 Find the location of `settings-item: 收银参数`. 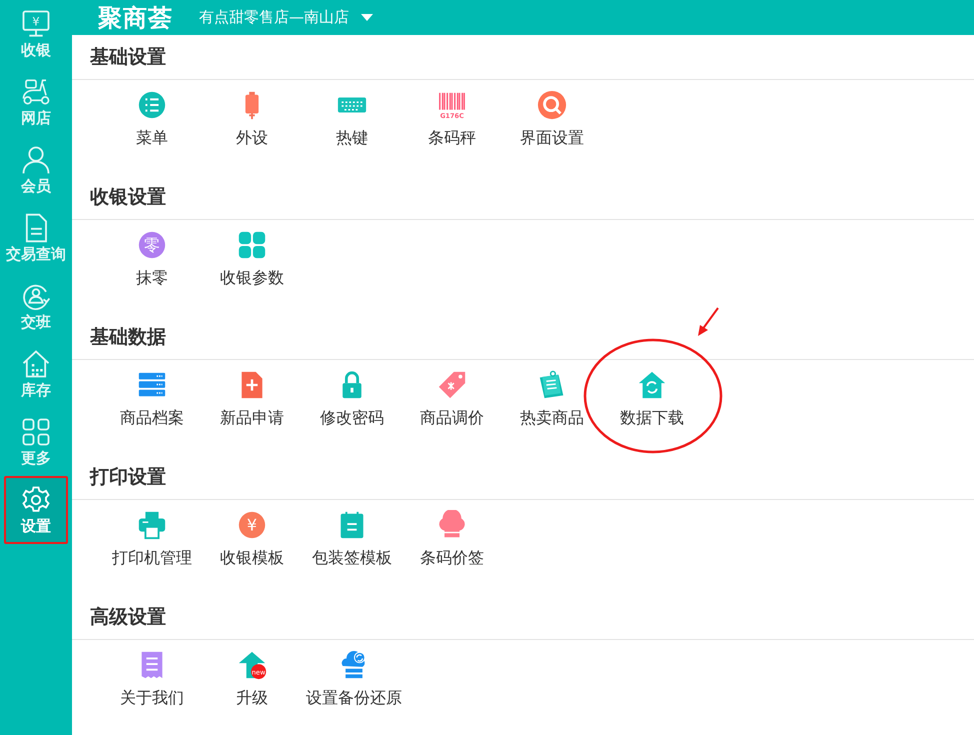

settings-item: 收银参数 is located at coordinates (252, 260).